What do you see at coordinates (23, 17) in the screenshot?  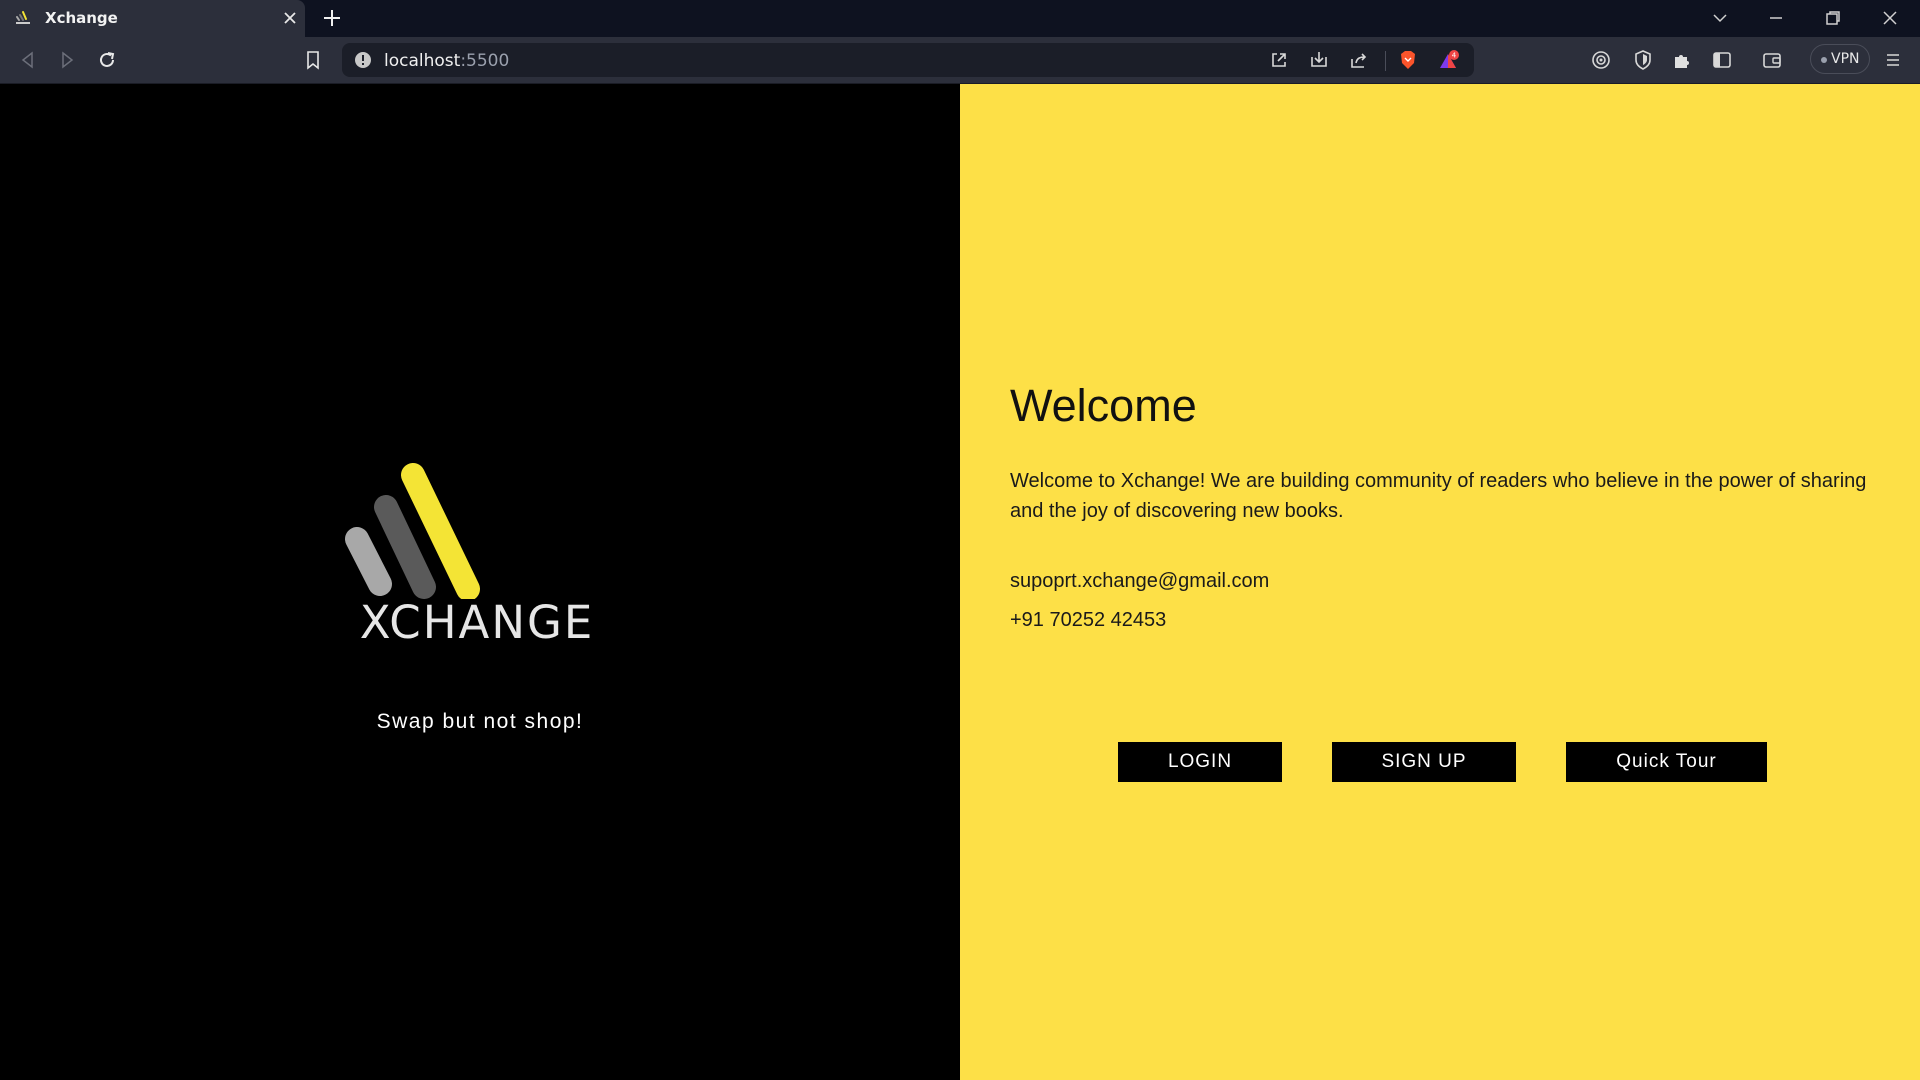 I see `xchange-logo-icon` at bounding box center [23, 17].